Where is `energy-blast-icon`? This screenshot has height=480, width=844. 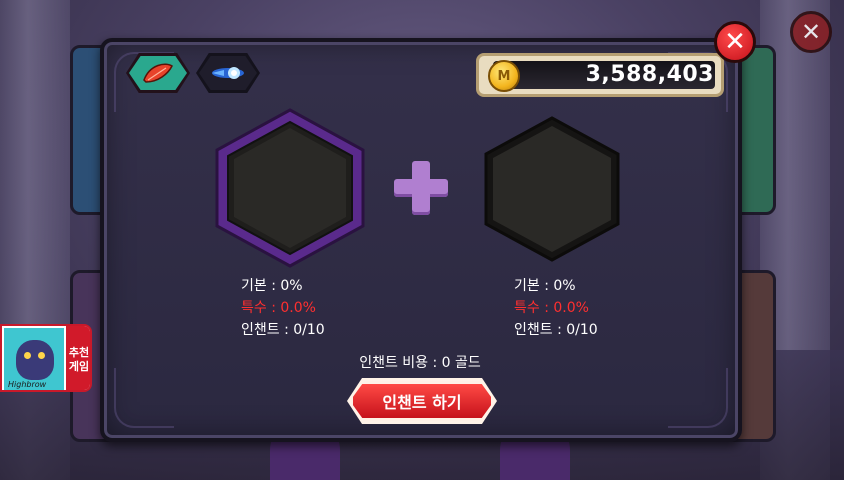
energy-blast-icon is located at coordinates (228, 73).